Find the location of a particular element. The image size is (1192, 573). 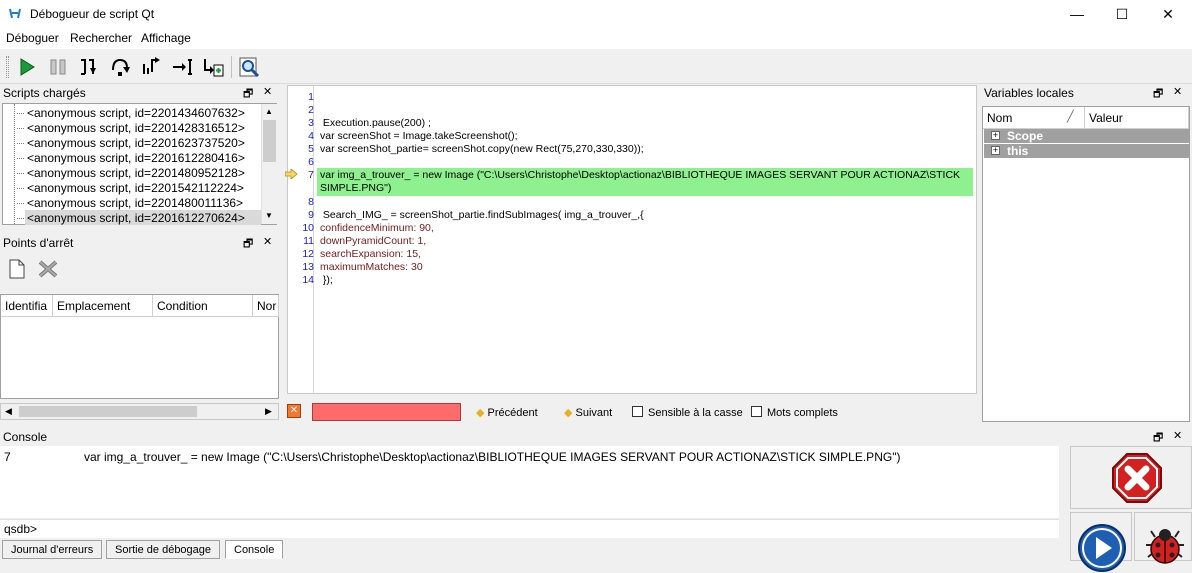

loaded-scripts-title: Scripts chargés is located at coordinates (44, 93).